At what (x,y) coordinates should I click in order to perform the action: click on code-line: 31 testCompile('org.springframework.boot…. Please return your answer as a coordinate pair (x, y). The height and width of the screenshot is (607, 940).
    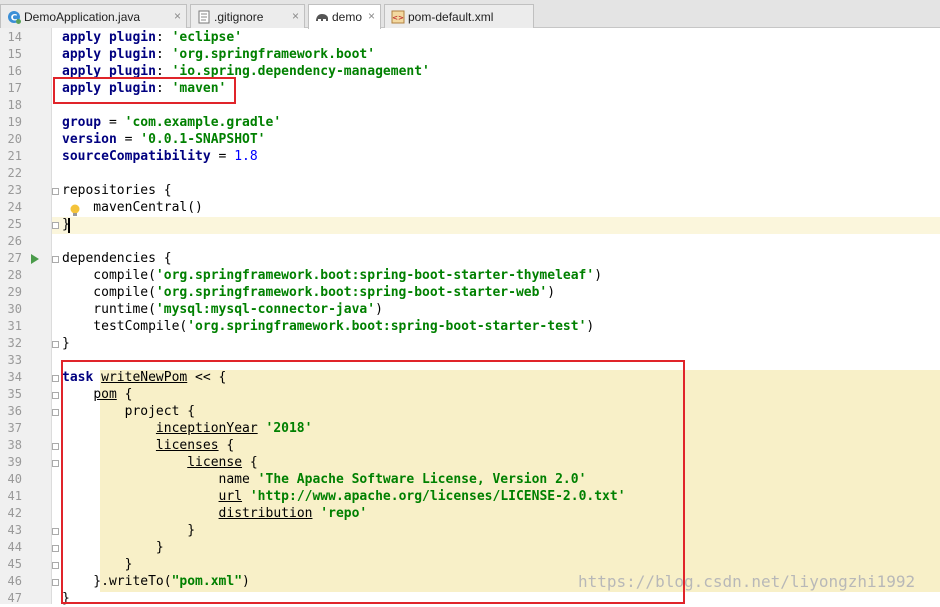
    Looking at the image, I should click on (444, 326).